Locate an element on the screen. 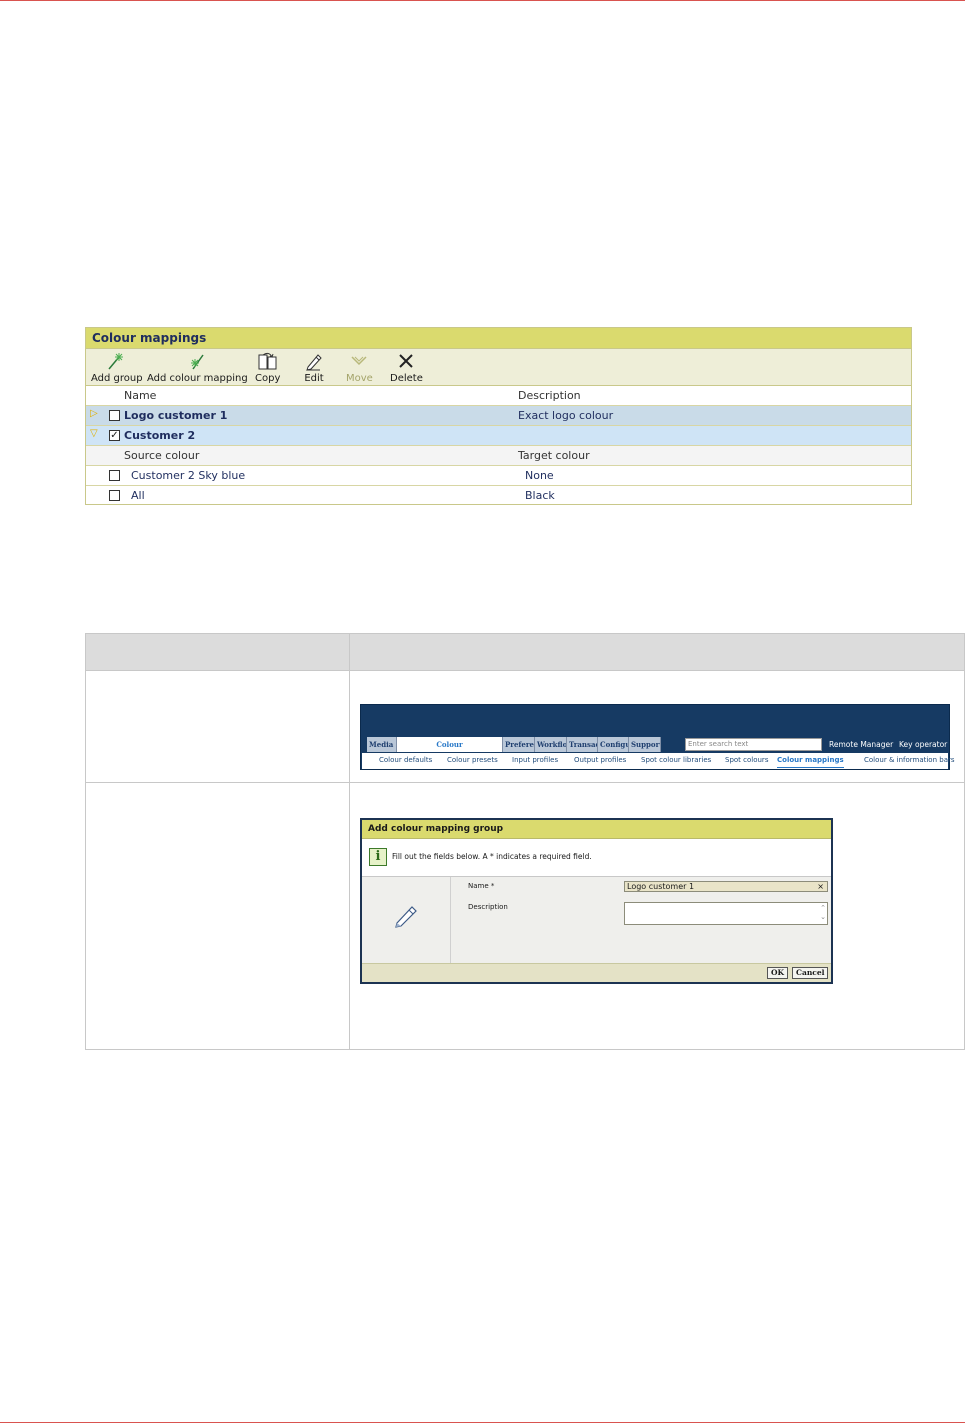 The height and width of the screenshot is (1424, 965). row-checkbox-checked: ✓ is located at coordinates (114, 435).